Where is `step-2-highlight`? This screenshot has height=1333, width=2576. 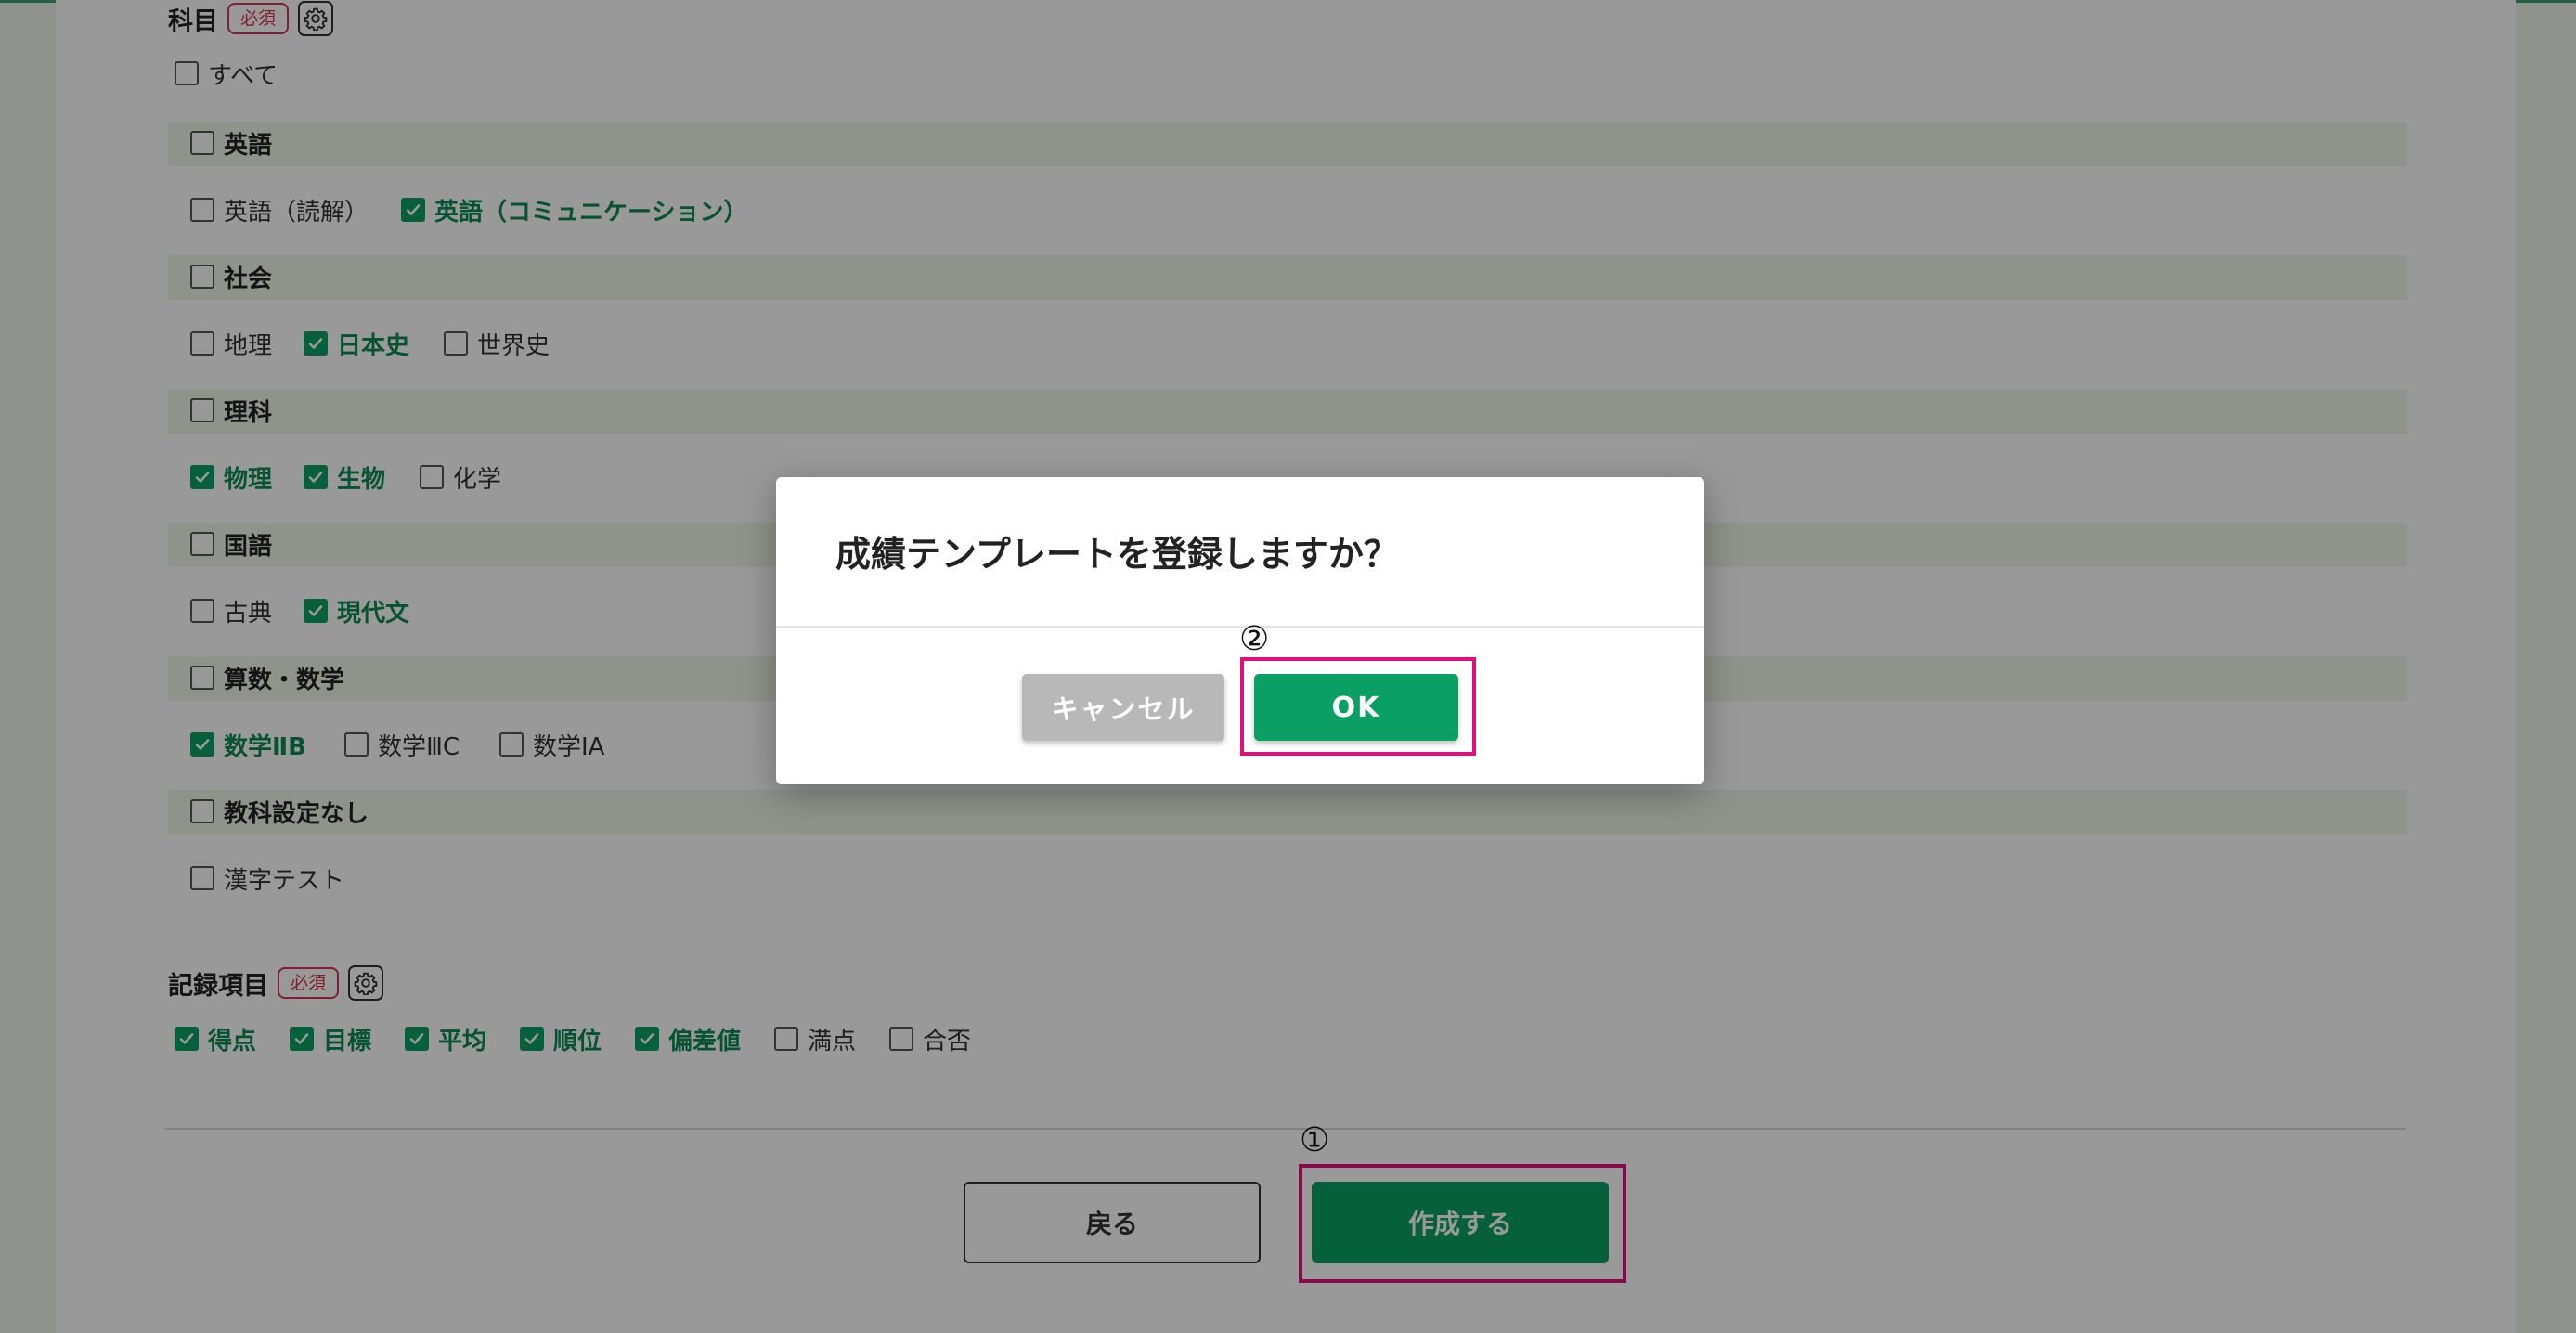
step-2-highlight is located at coordinates (1358, 706).